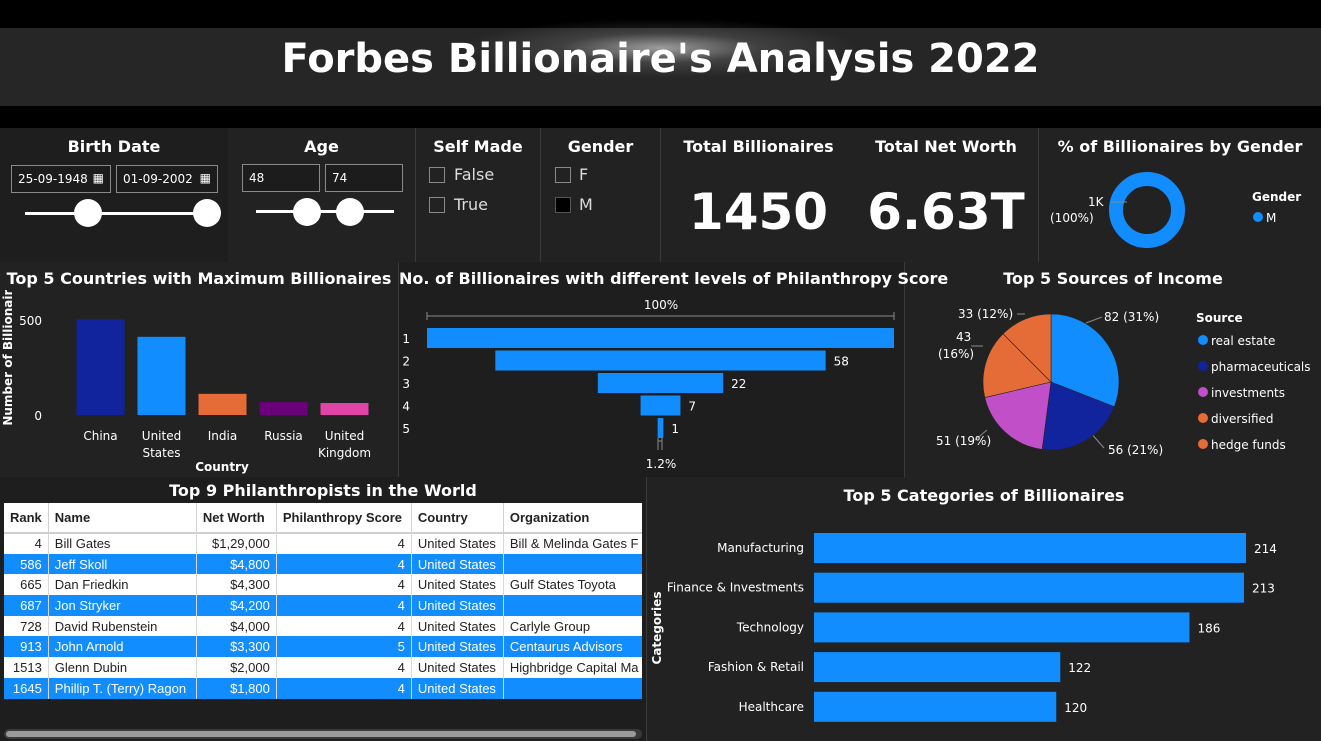 The image size is (1321, 741). Describe the element at coordinates (321, 734) in the screenshot. I see `table-scrollbar-thumb` at that location.